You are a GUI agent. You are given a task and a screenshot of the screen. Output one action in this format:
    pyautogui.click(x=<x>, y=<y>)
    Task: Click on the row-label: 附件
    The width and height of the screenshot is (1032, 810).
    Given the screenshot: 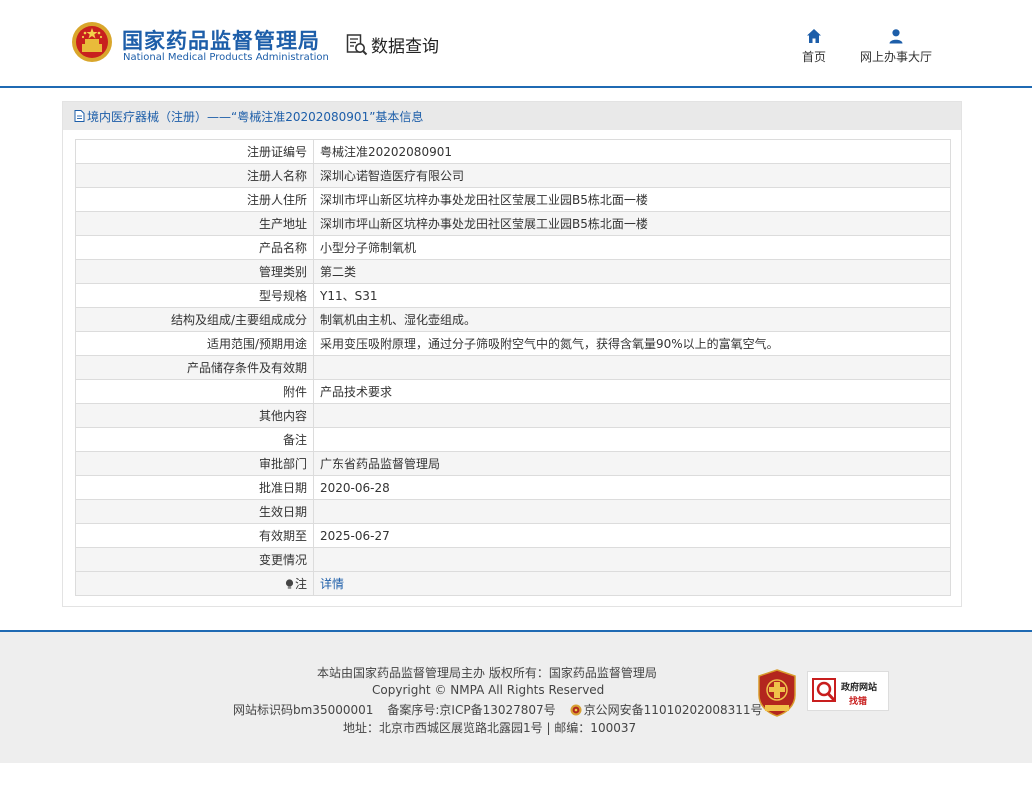 What is the action you would take?
    pyautogui.click(x=194, y=391)
    